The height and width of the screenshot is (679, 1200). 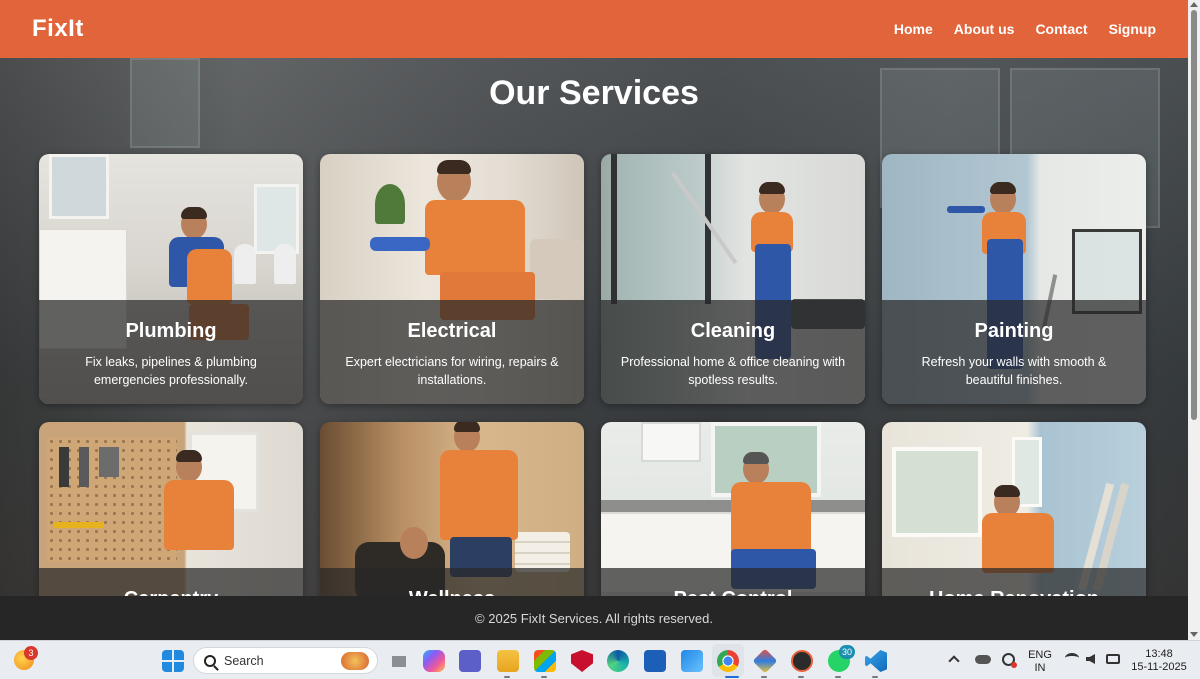 What do you see at coordinates (594, 29) in the screenshot?
I see `site-header: FixIt Home About us Contact Signup` at bounding box center [594, 29].